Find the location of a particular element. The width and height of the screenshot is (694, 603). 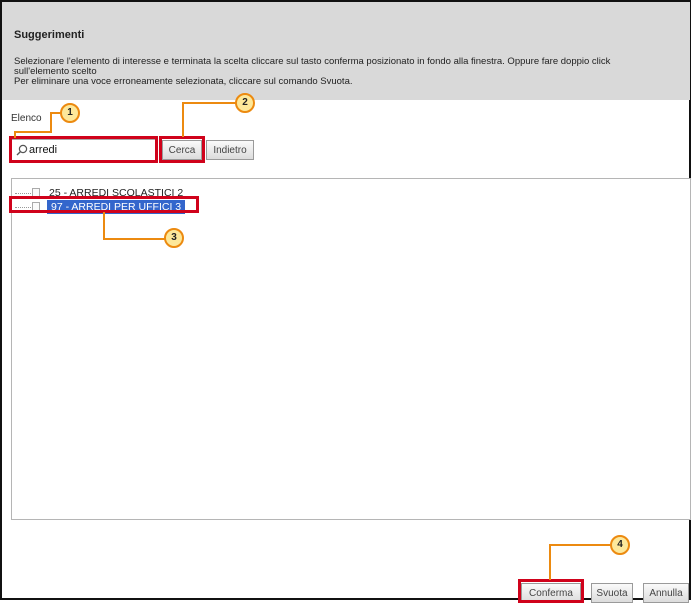

callout-badge-2: 2 is located at coordinates (245, 103).